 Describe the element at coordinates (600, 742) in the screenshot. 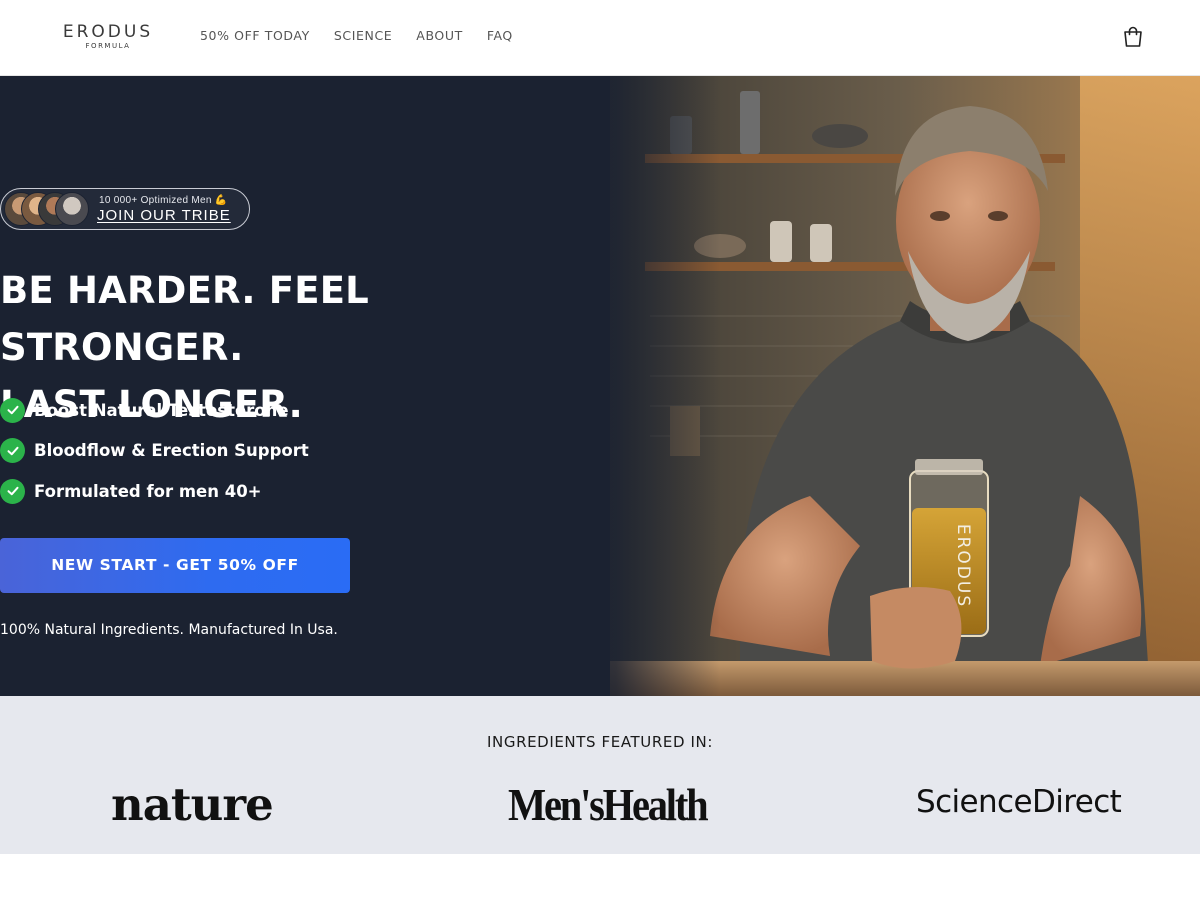

I see `featured-title: INGREDIENTS FEATURED IN:` at that location.